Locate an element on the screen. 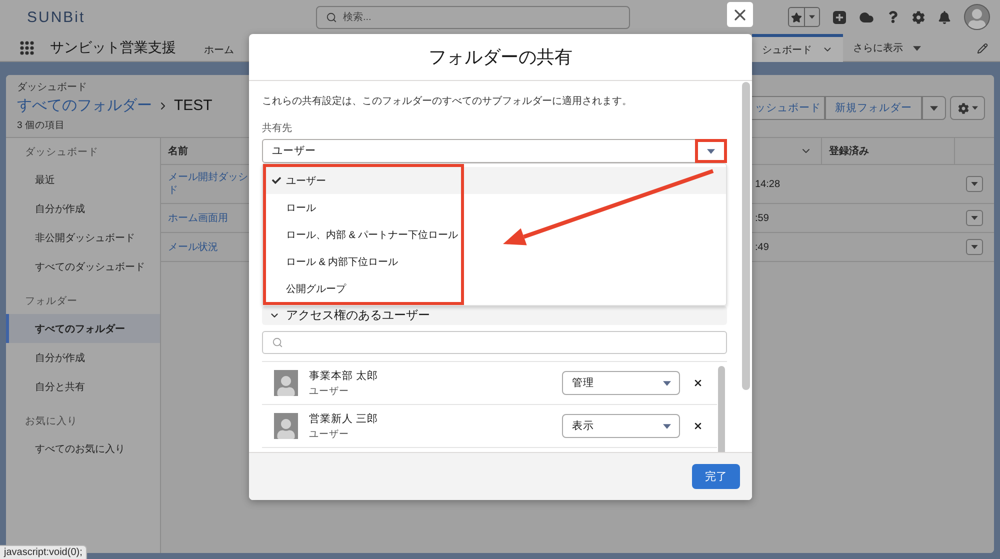 The width and height of the screenshot is (1000, 559). item-count: 3 個の項目 is located at coordinates (41, 125).